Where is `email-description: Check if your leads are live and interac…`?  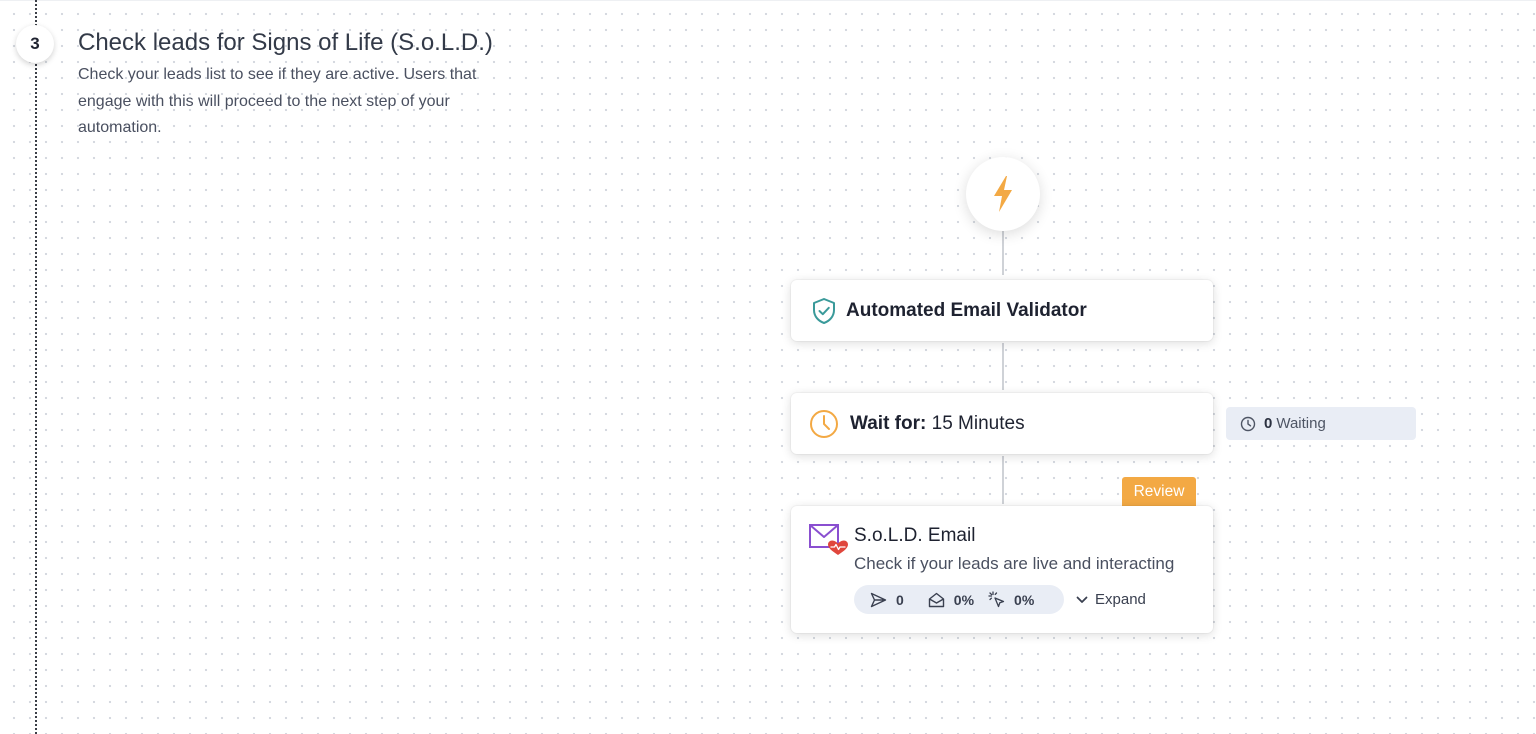
email-description: Check if your leads are live and interac… is located at coordinates (1014, 563).